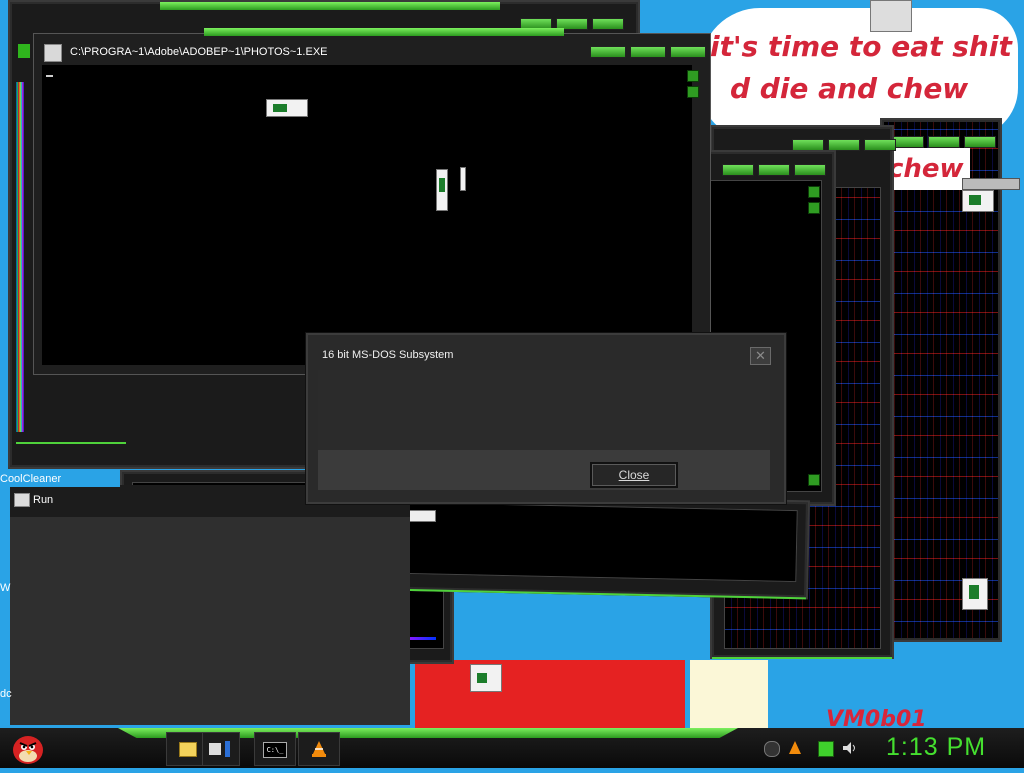 The height and width of the screenshot is (773, 1024). I want to click on msdos-dialog: 16 bit MS-DOS Subsystem ✕ Close, so click(546, 418).